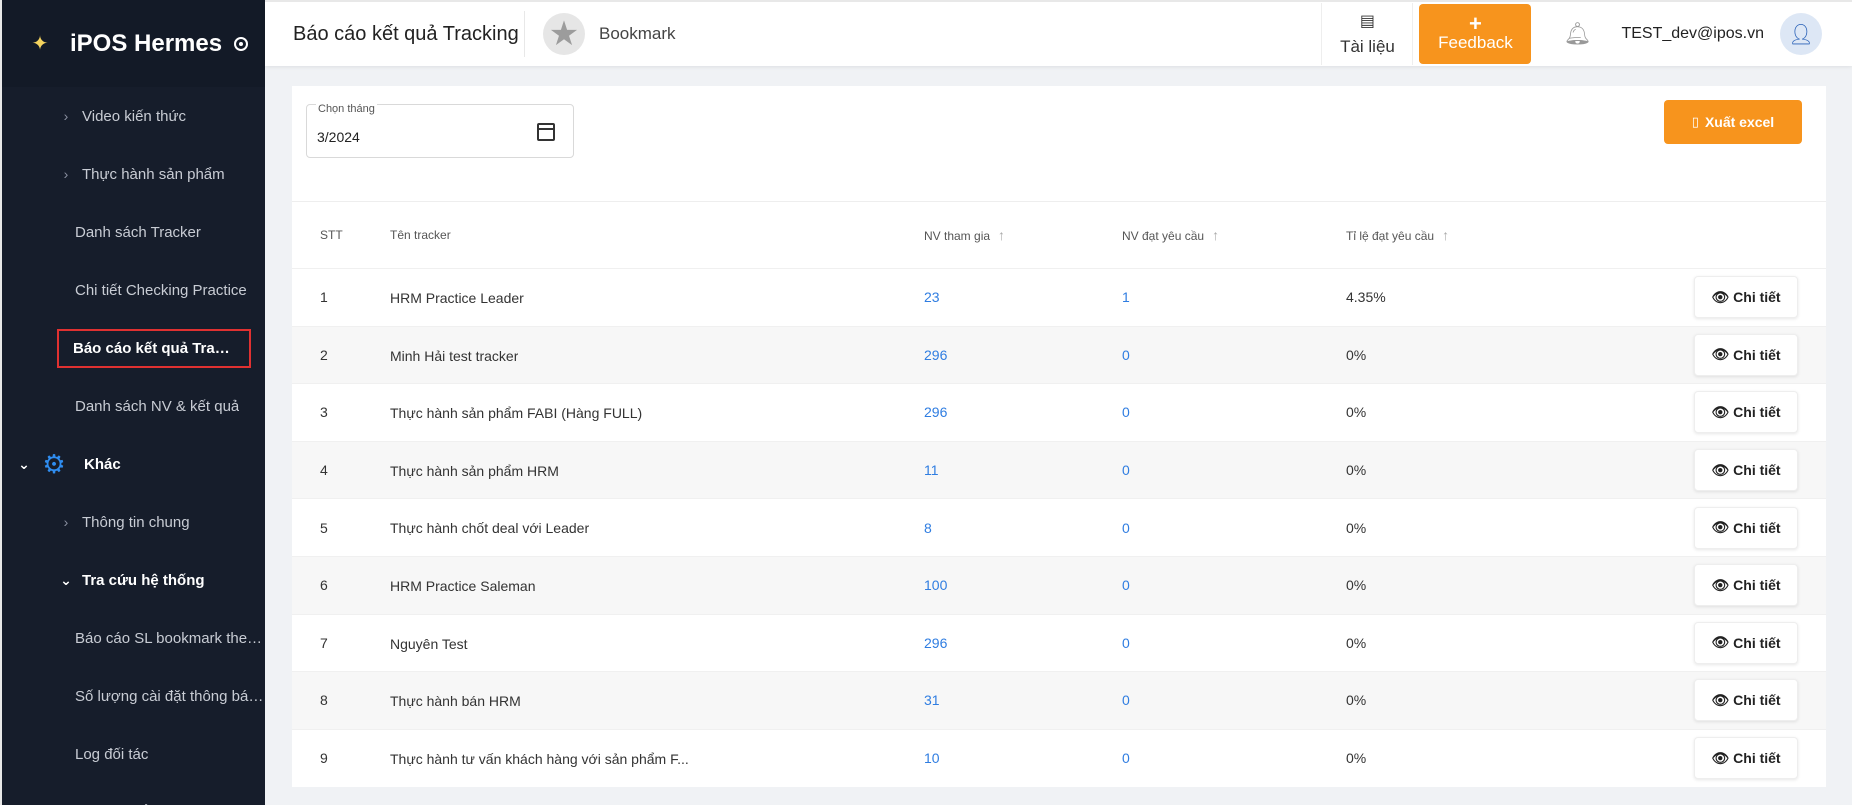  Describe the element at coordinates (133, 290) in the screenshot. I see `sidebar-item: Chi tiết Checking Practice` at that location.